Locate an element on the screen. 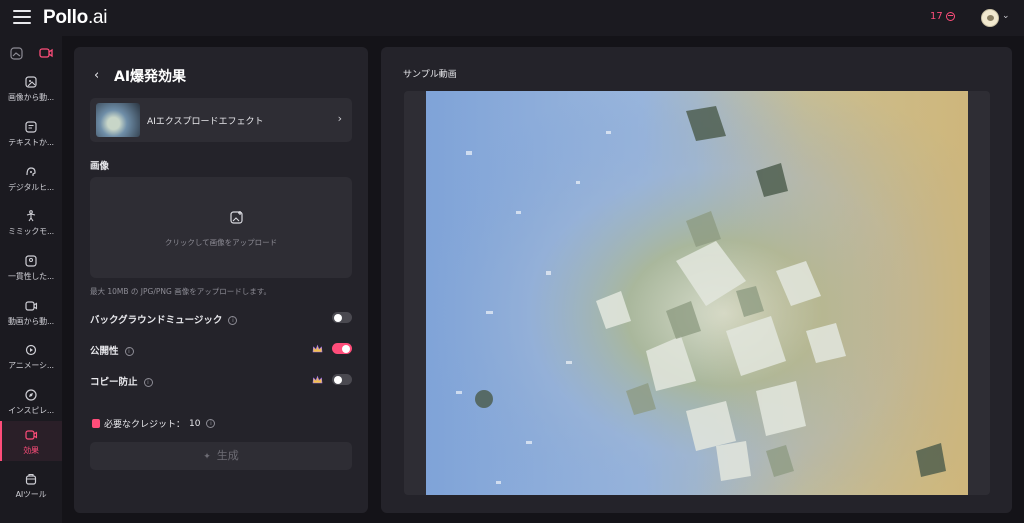 The height and width of the screenshot is (523, 1024). effect-name: AIエクスプロードエフェクト is located at coordinates (205, 122).